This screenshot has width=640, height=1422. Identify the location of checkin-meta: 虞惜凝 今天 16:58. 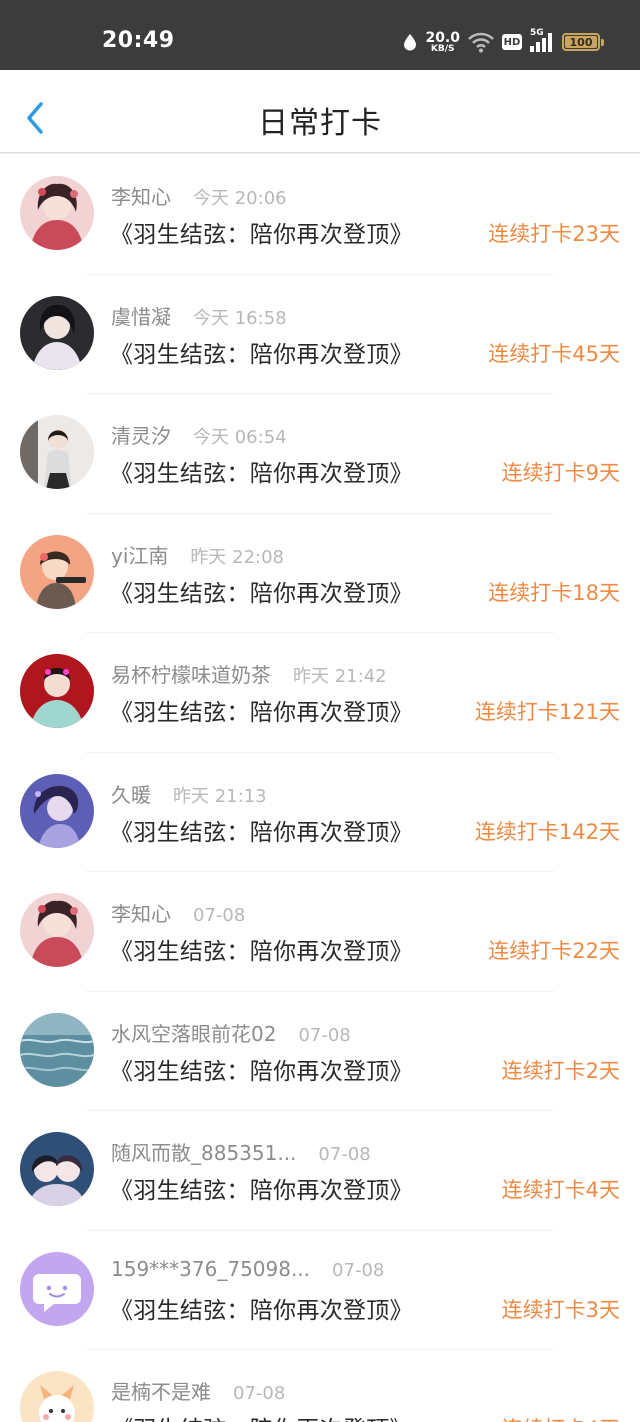
(199, 315).